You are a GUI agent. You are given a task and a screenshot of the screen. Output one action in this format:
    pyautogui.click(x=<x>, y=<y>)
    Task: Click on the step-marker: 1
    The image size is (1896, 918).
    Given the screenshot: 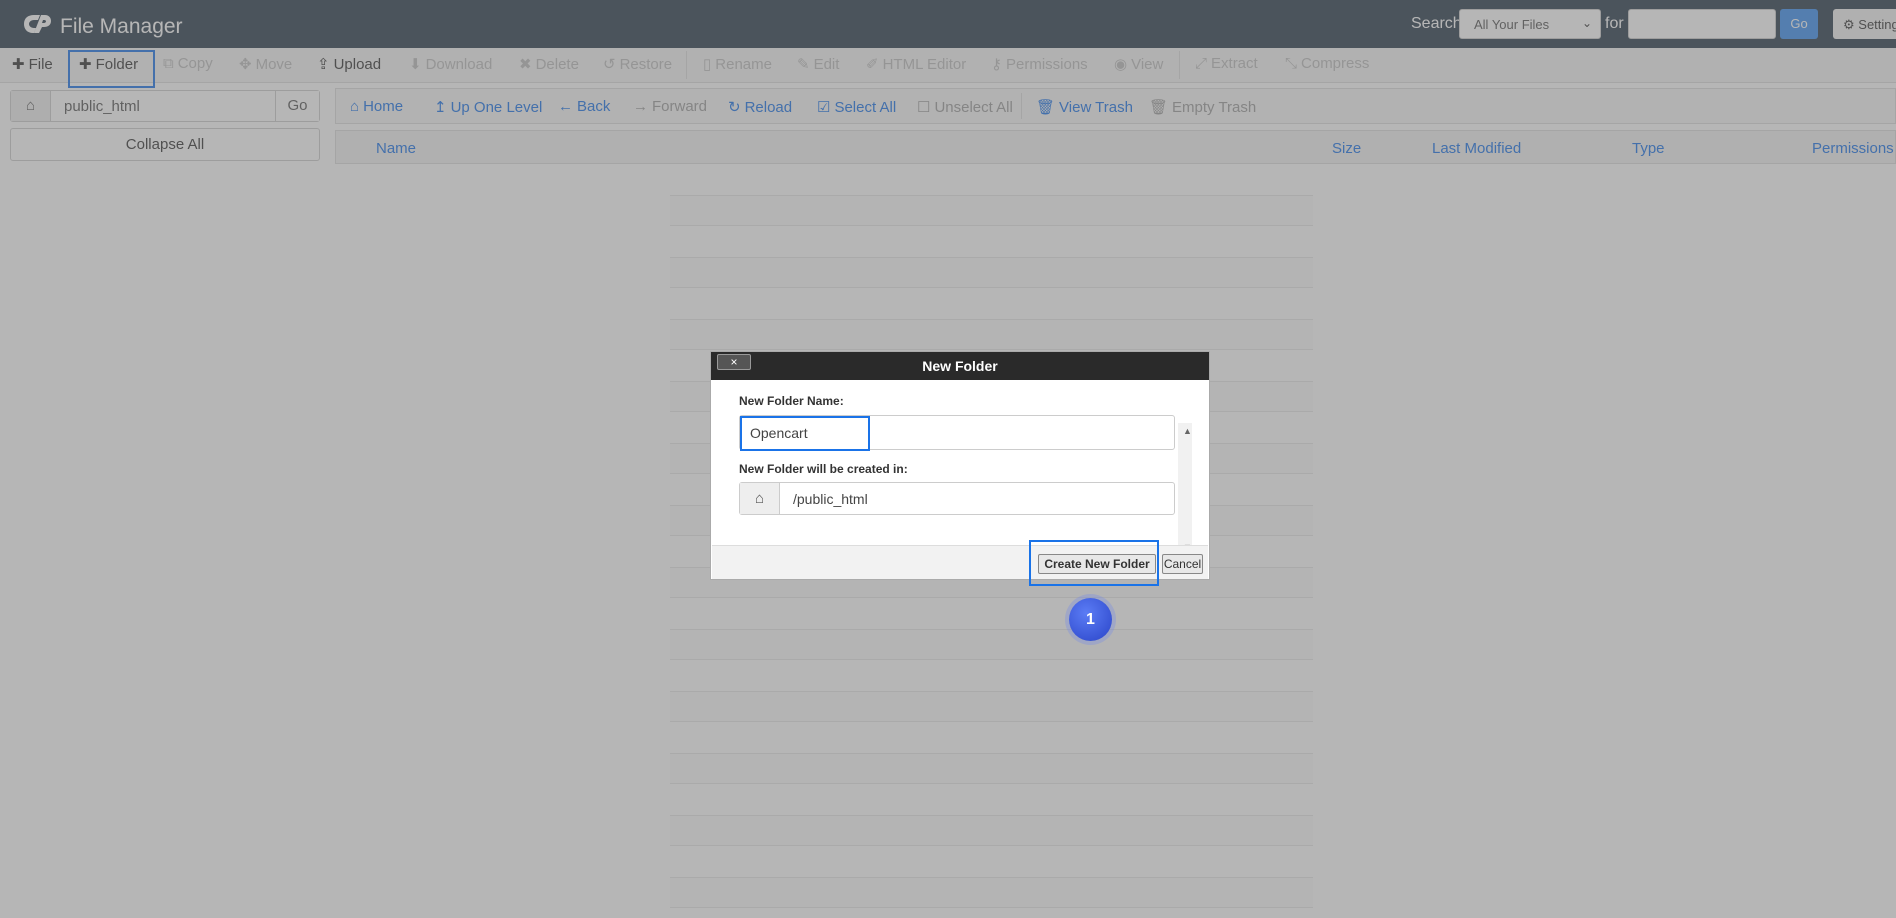 What is the action you would take?
    pyautogui.click(x=1090, y=619)
    